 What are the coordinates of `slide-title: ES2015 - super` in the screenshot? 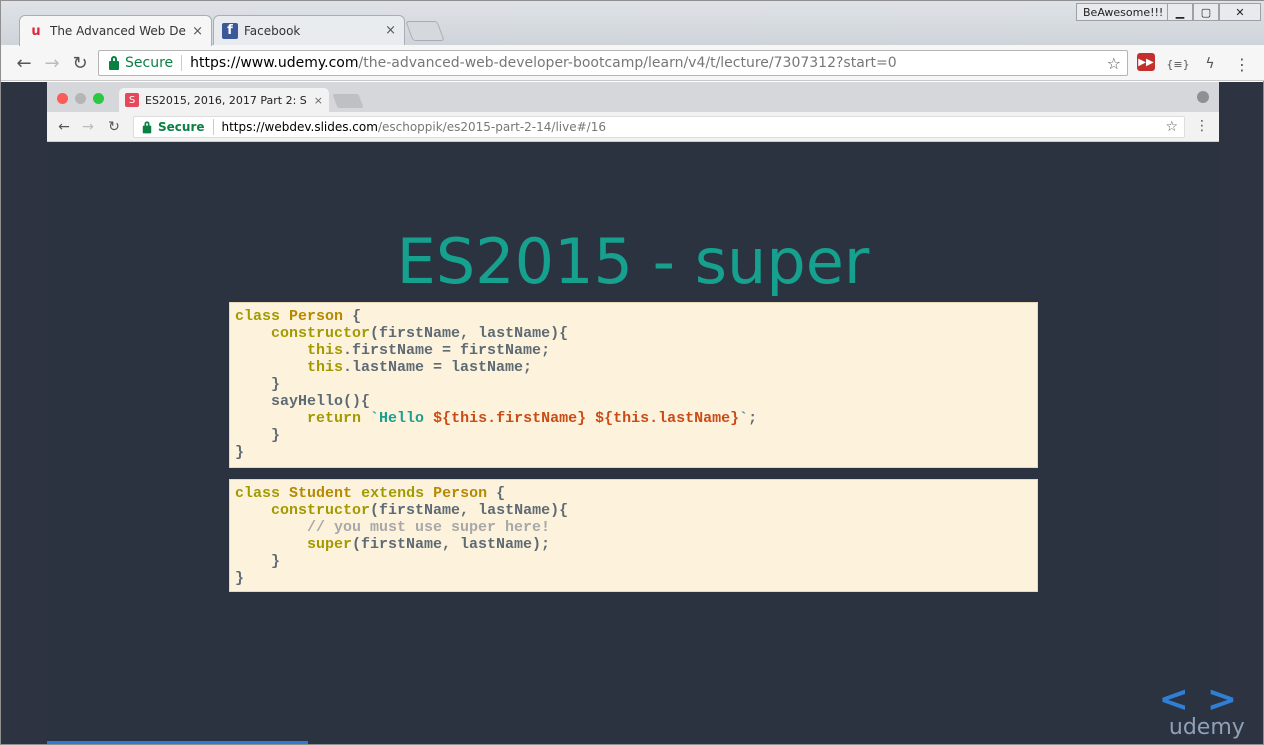 It's located at (633, 261).